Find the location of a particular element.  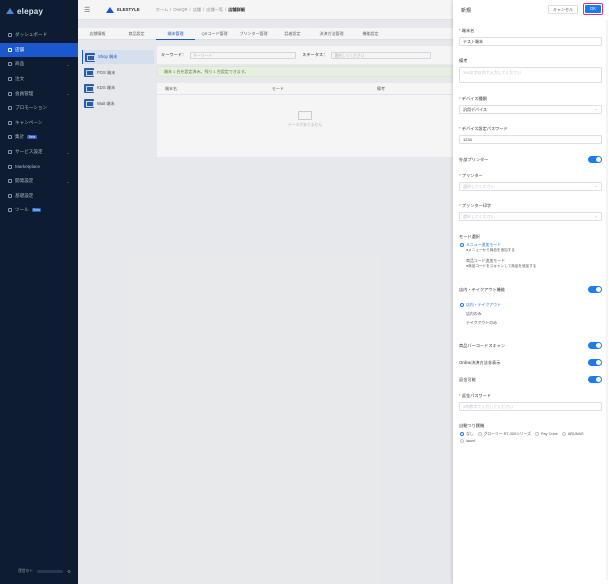

ok-button: OK is located at coordinates (593, 9).